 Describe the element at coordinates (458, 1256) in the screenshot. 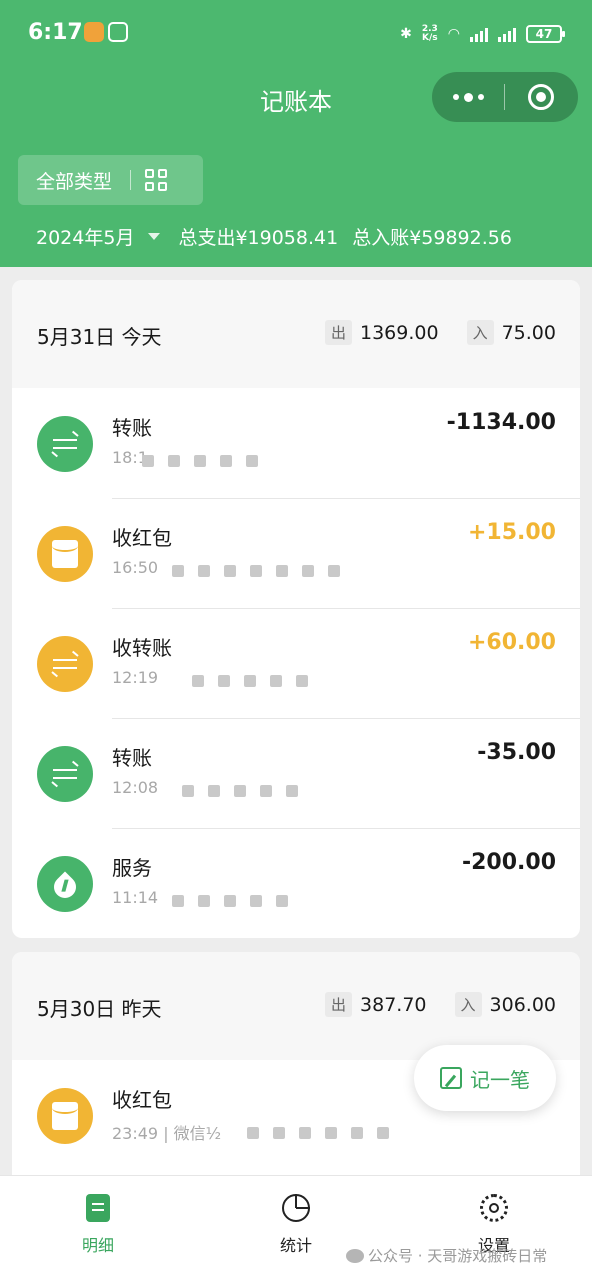

I see `watermark-text: 公众号 · 天哥游戏搬砖日常` at that location.